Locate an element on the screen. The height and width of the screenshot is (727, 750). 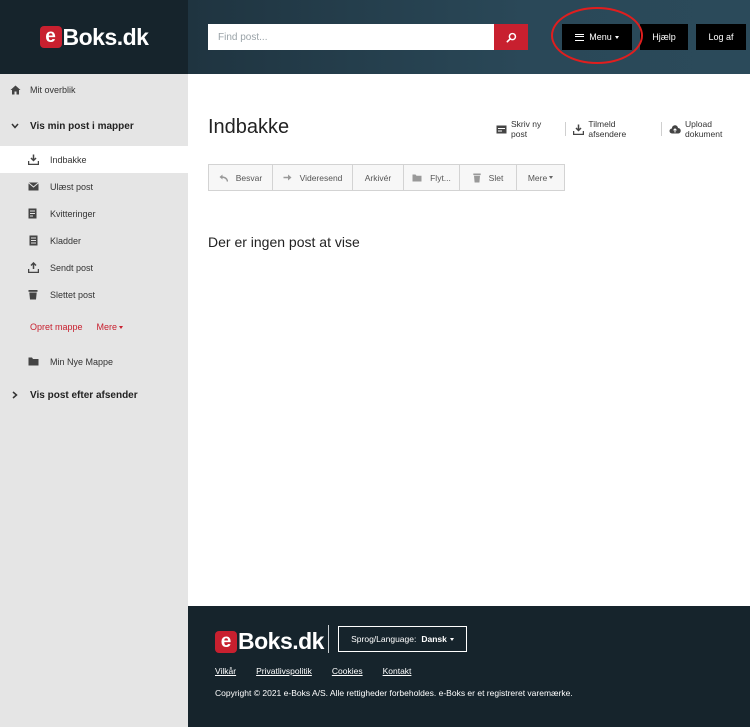
archive-button: Arkivér is located at coordinates (378, 177).